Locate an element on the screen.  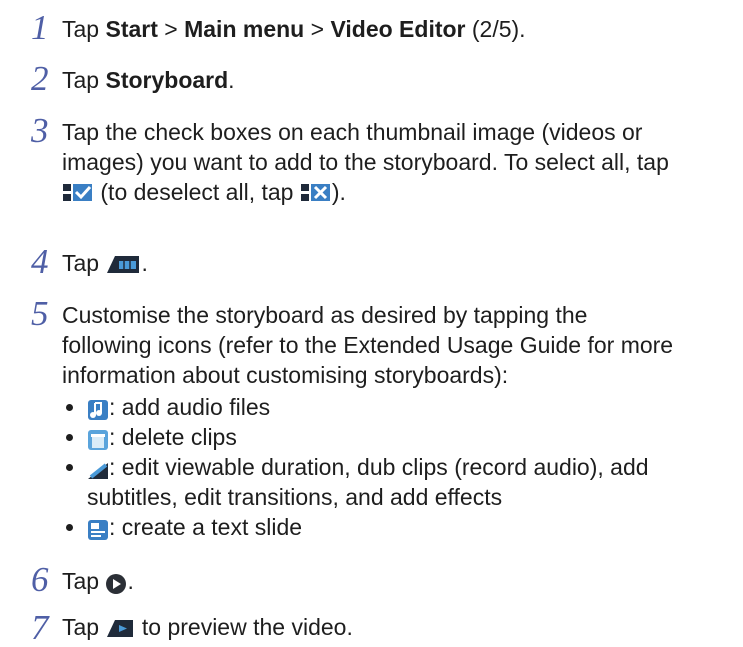
audio-icon is located at coordinates (98, 409).